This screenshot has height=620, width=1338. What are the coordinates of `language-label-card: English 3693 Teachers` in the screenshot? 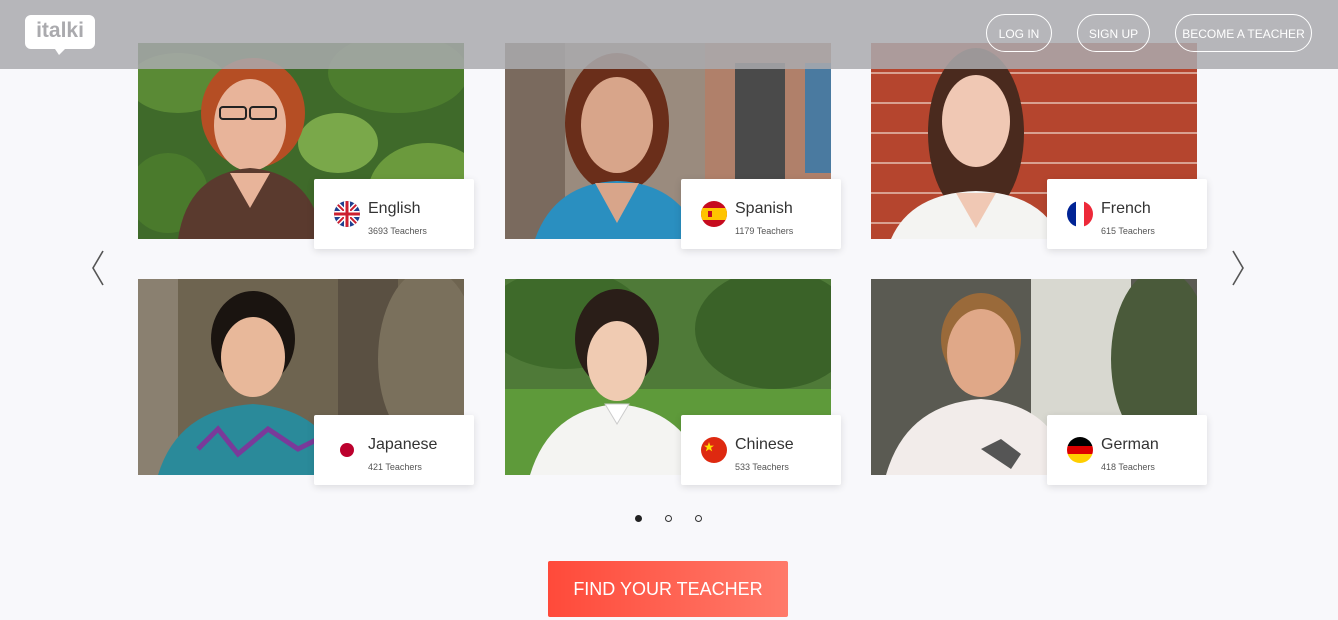 It's located at (394, 214).